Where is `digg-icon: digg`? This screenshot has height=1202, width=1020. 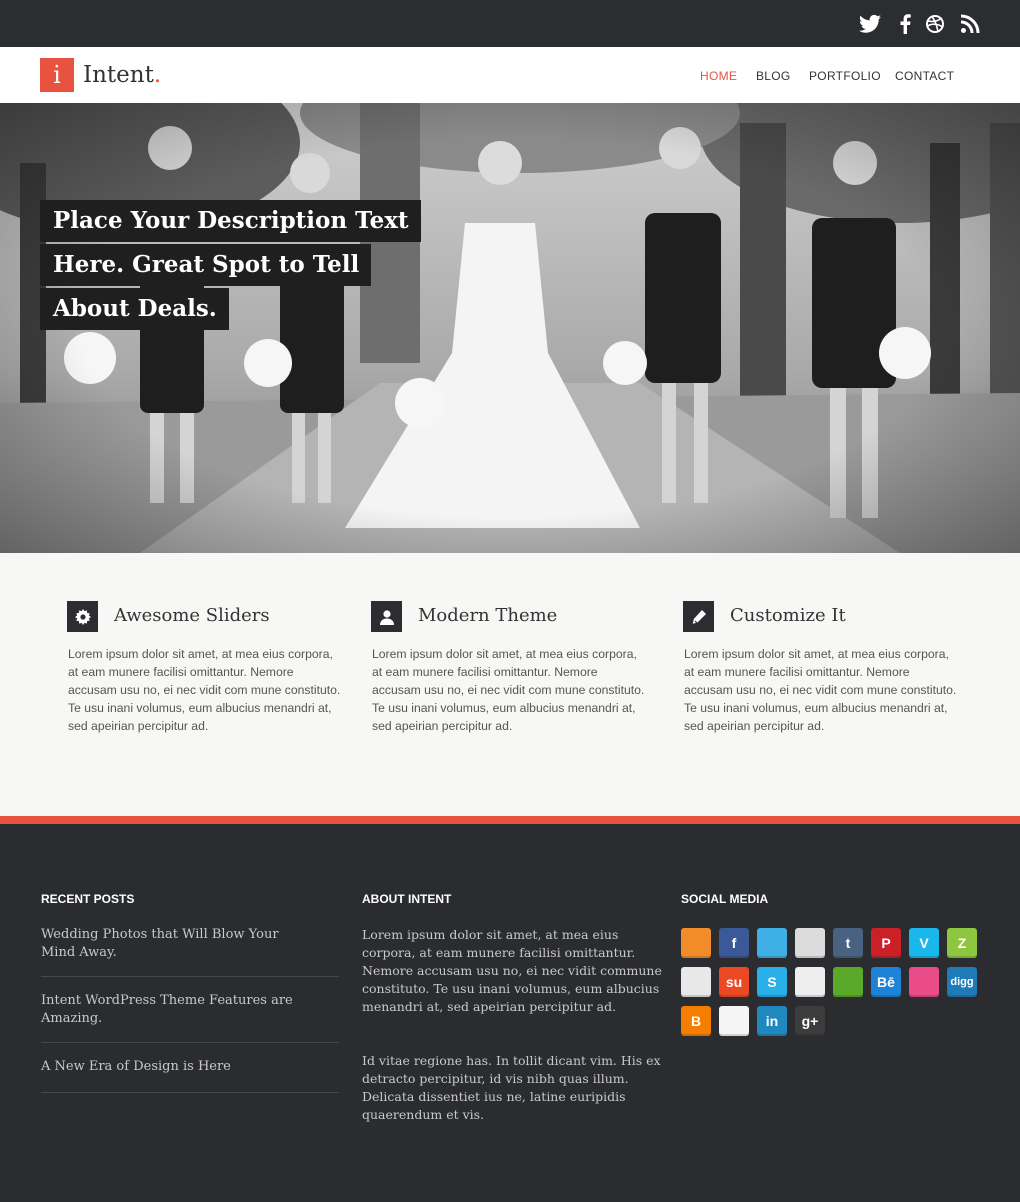
digg-icon: digg is located at coordinates (962, 982).